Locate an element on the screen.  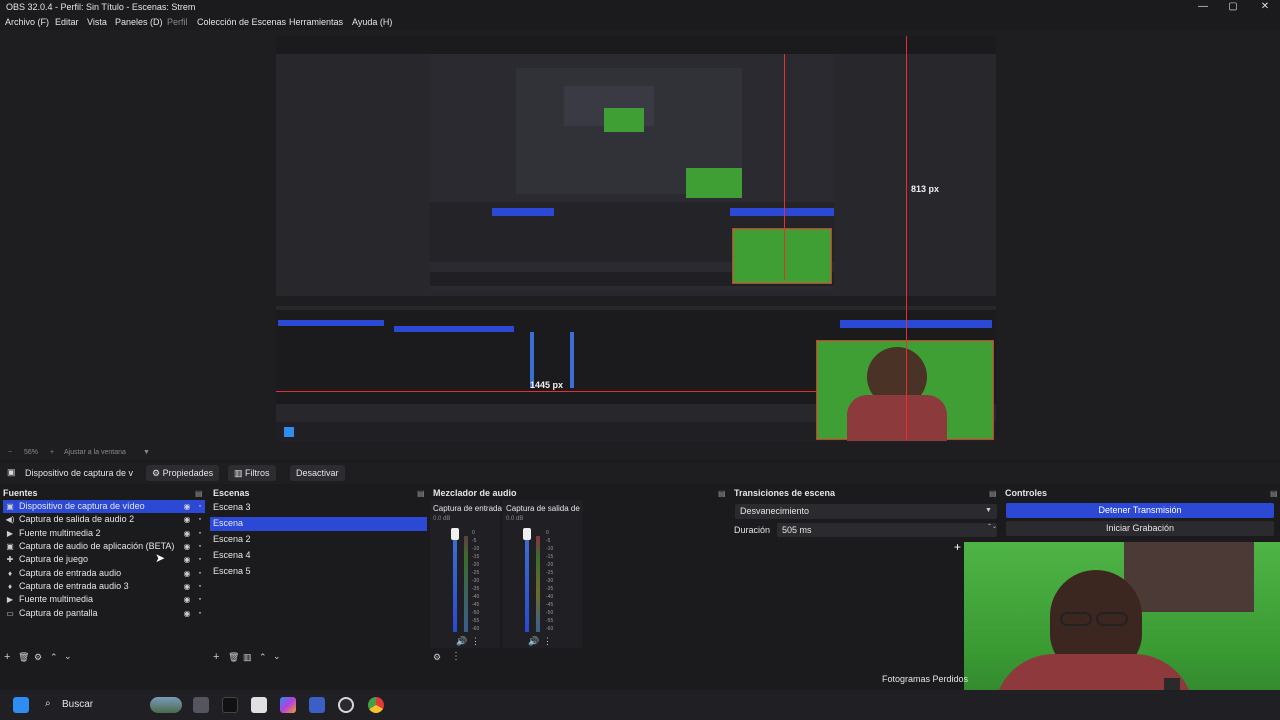
stop-stream-button: Detener Transmisión is located at coordinates (1140, 510).